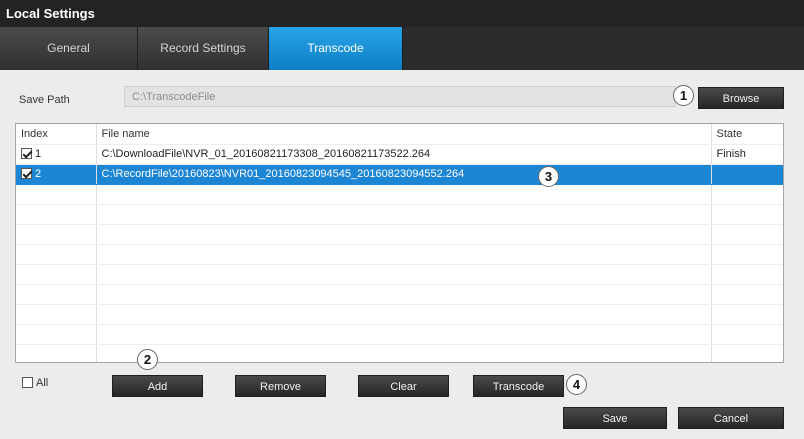 This screenshot has width=804, height=439. I want to click on tab-transcode: Transcode, so click(336, 48).